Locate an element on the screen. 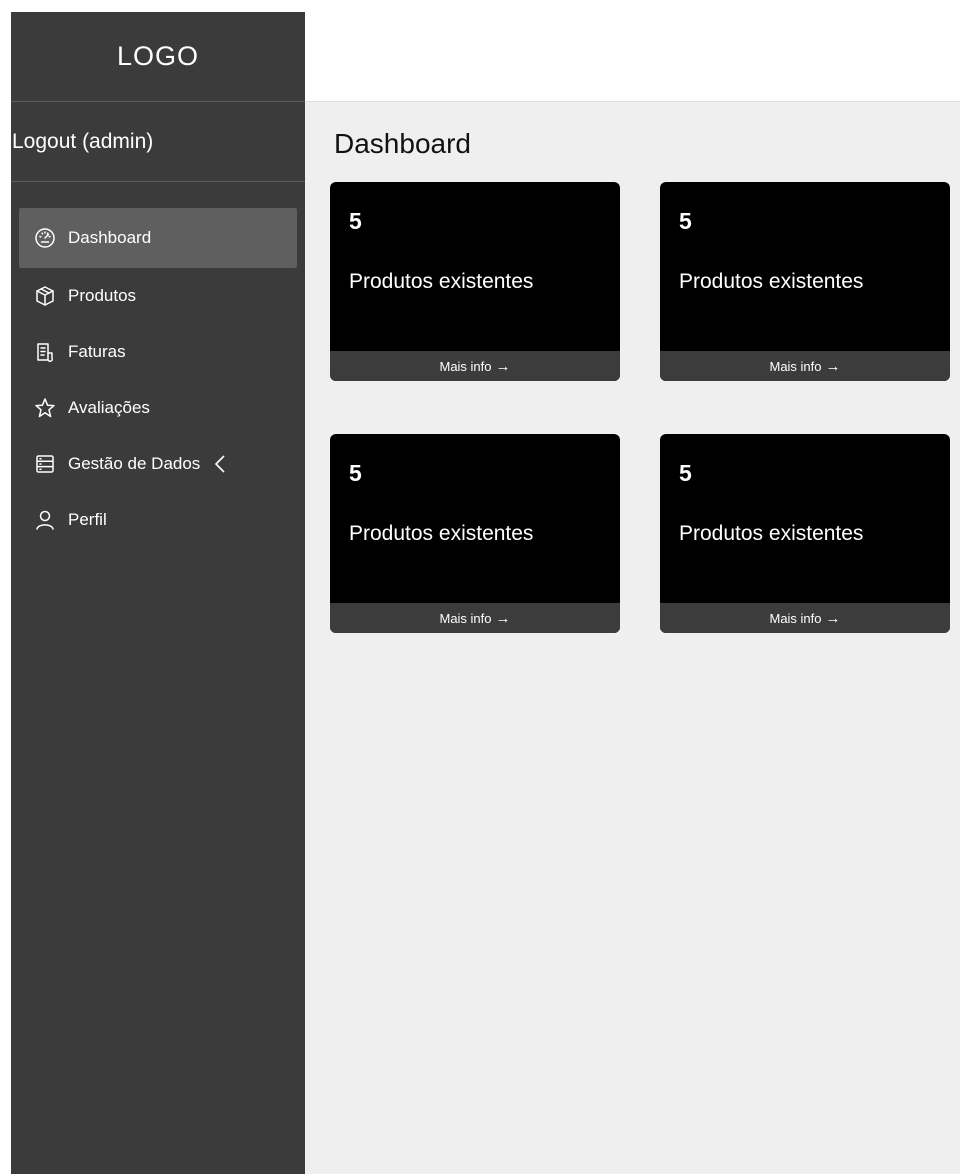  sidebar-item-dashboard: Dashboard is located at coordinates (158, 238).